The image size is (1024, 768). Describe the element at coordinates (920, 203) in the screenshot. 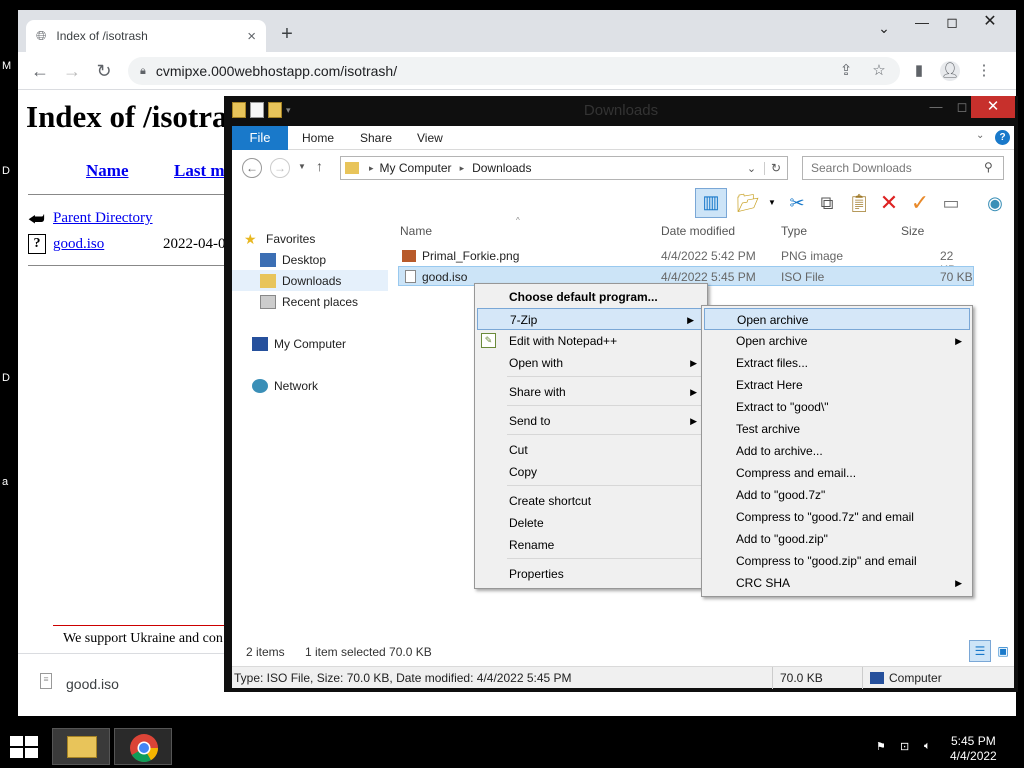

I see `checkmark-icon: ✓` at that location.